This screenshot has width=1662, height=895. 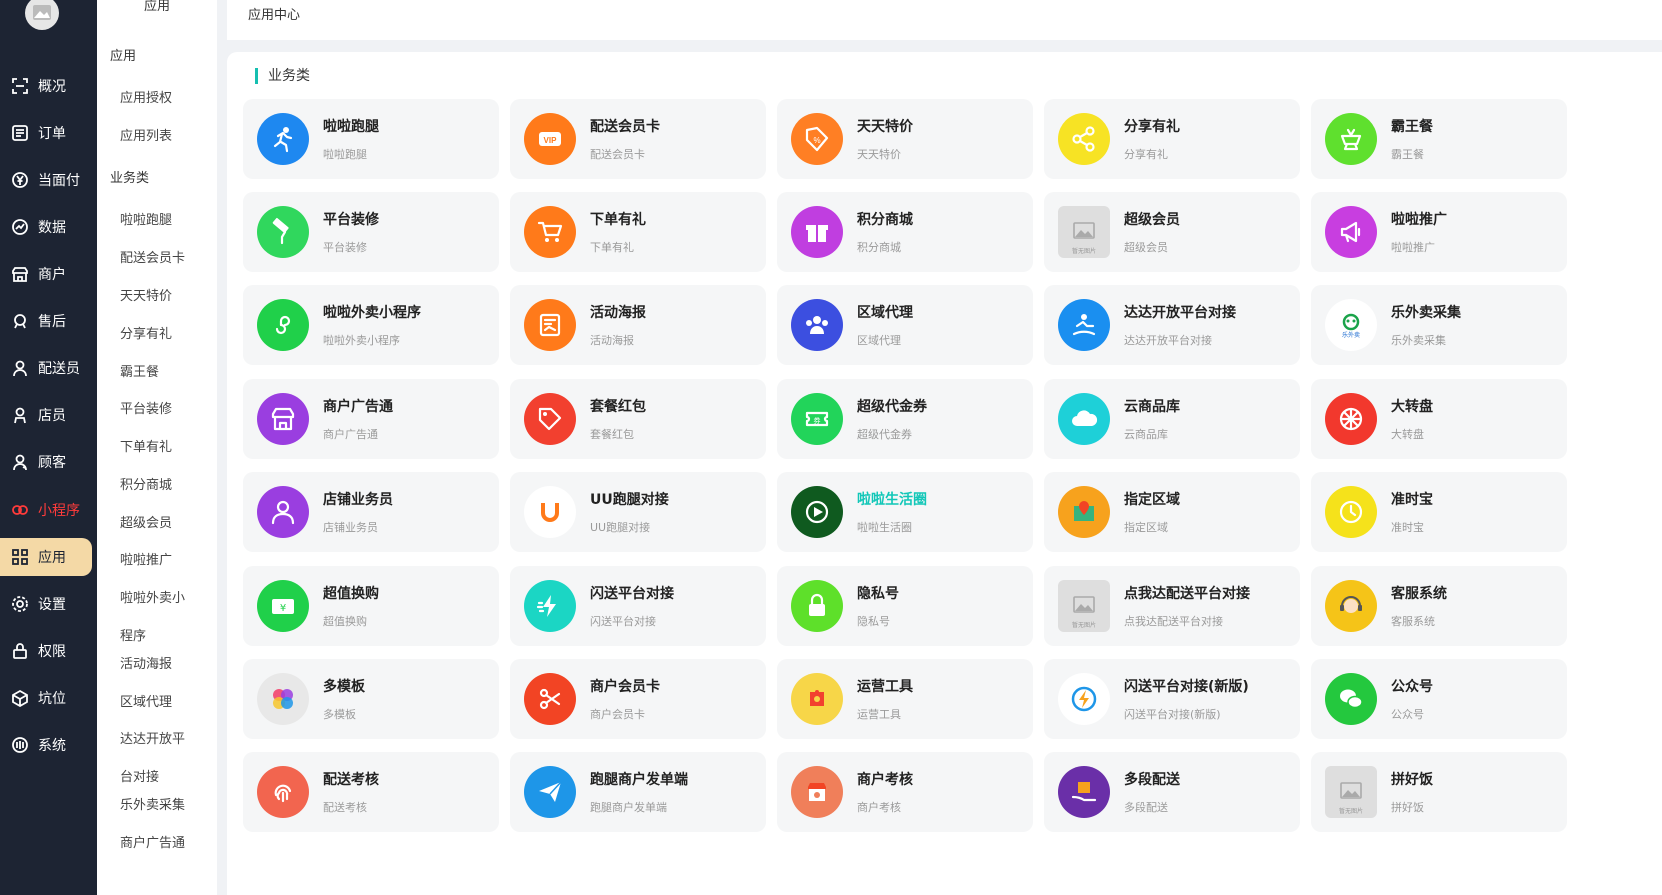 I want to click on placeholder-caption: 暂无图片, so click(x=1083, y=251).